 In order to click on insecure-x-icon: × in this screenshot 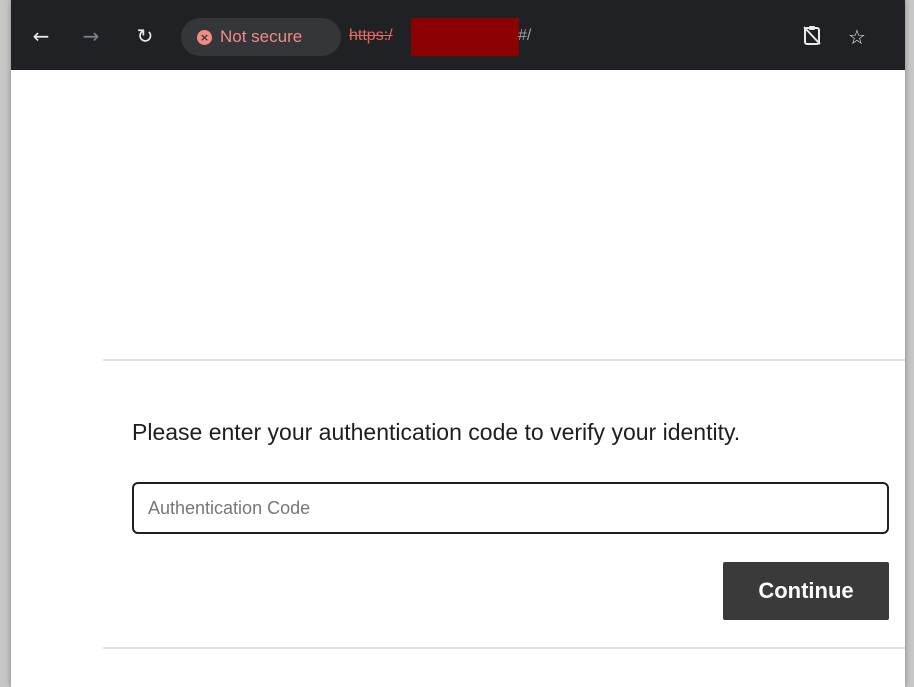, I will do `click(204, 37)`.